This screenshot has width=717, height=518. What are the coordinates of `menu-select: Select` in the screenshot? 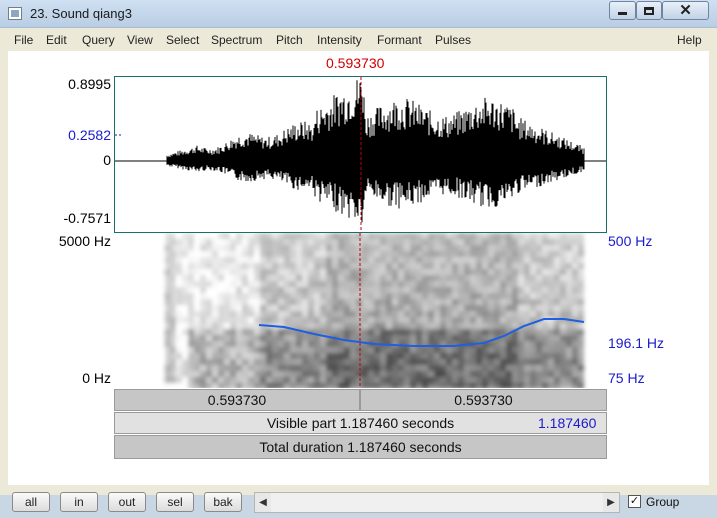 It's located at (182, 40).